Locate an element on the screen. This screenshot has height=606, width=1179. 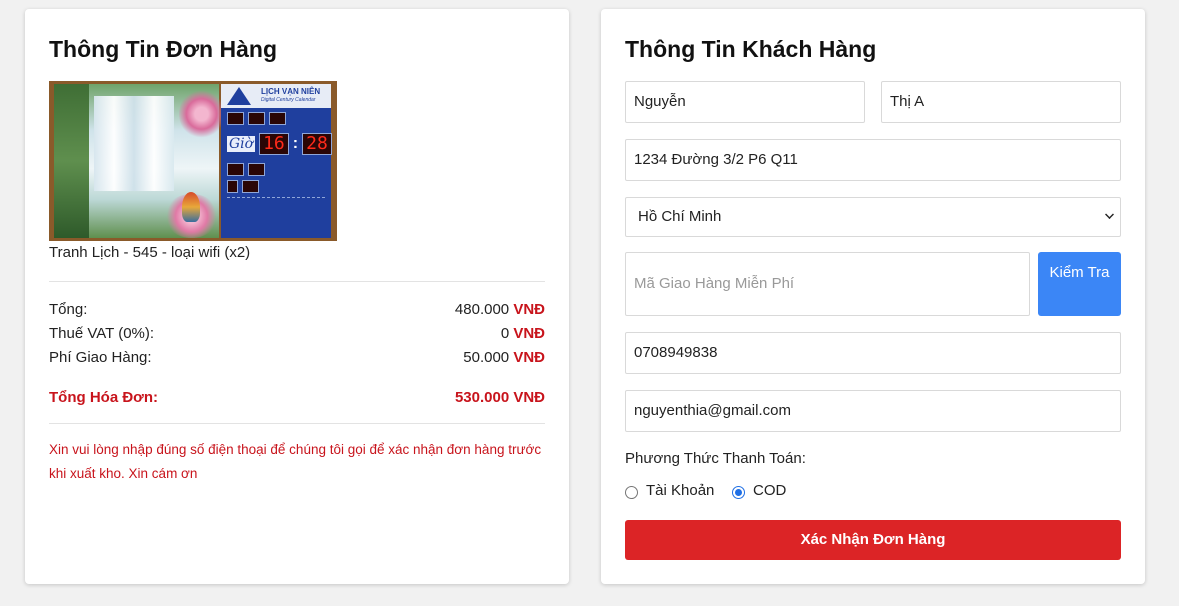
first-name-input: Thị A is located at coordinates (1001, 102).